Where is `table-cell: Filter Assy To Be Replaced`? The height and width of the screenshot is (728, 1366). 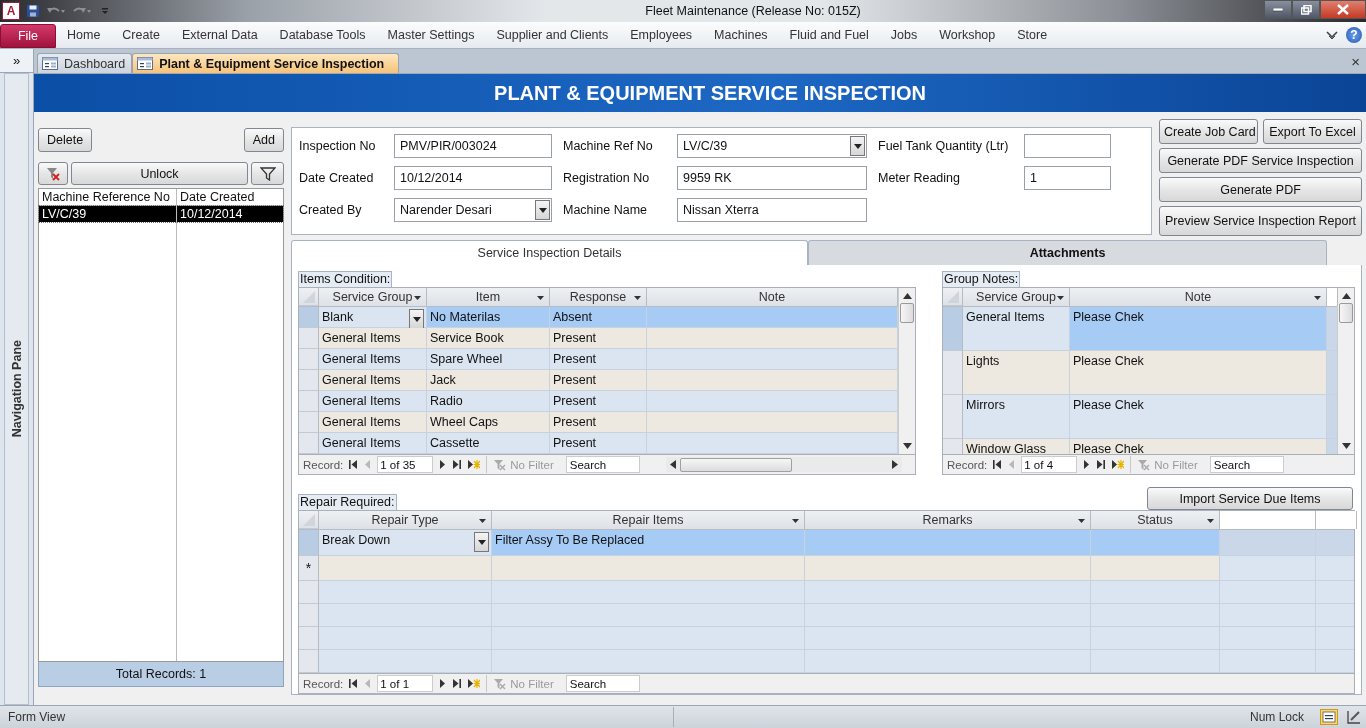 table-cell: Filter Assy To Be Replaced is located at coordinates (648, 543).